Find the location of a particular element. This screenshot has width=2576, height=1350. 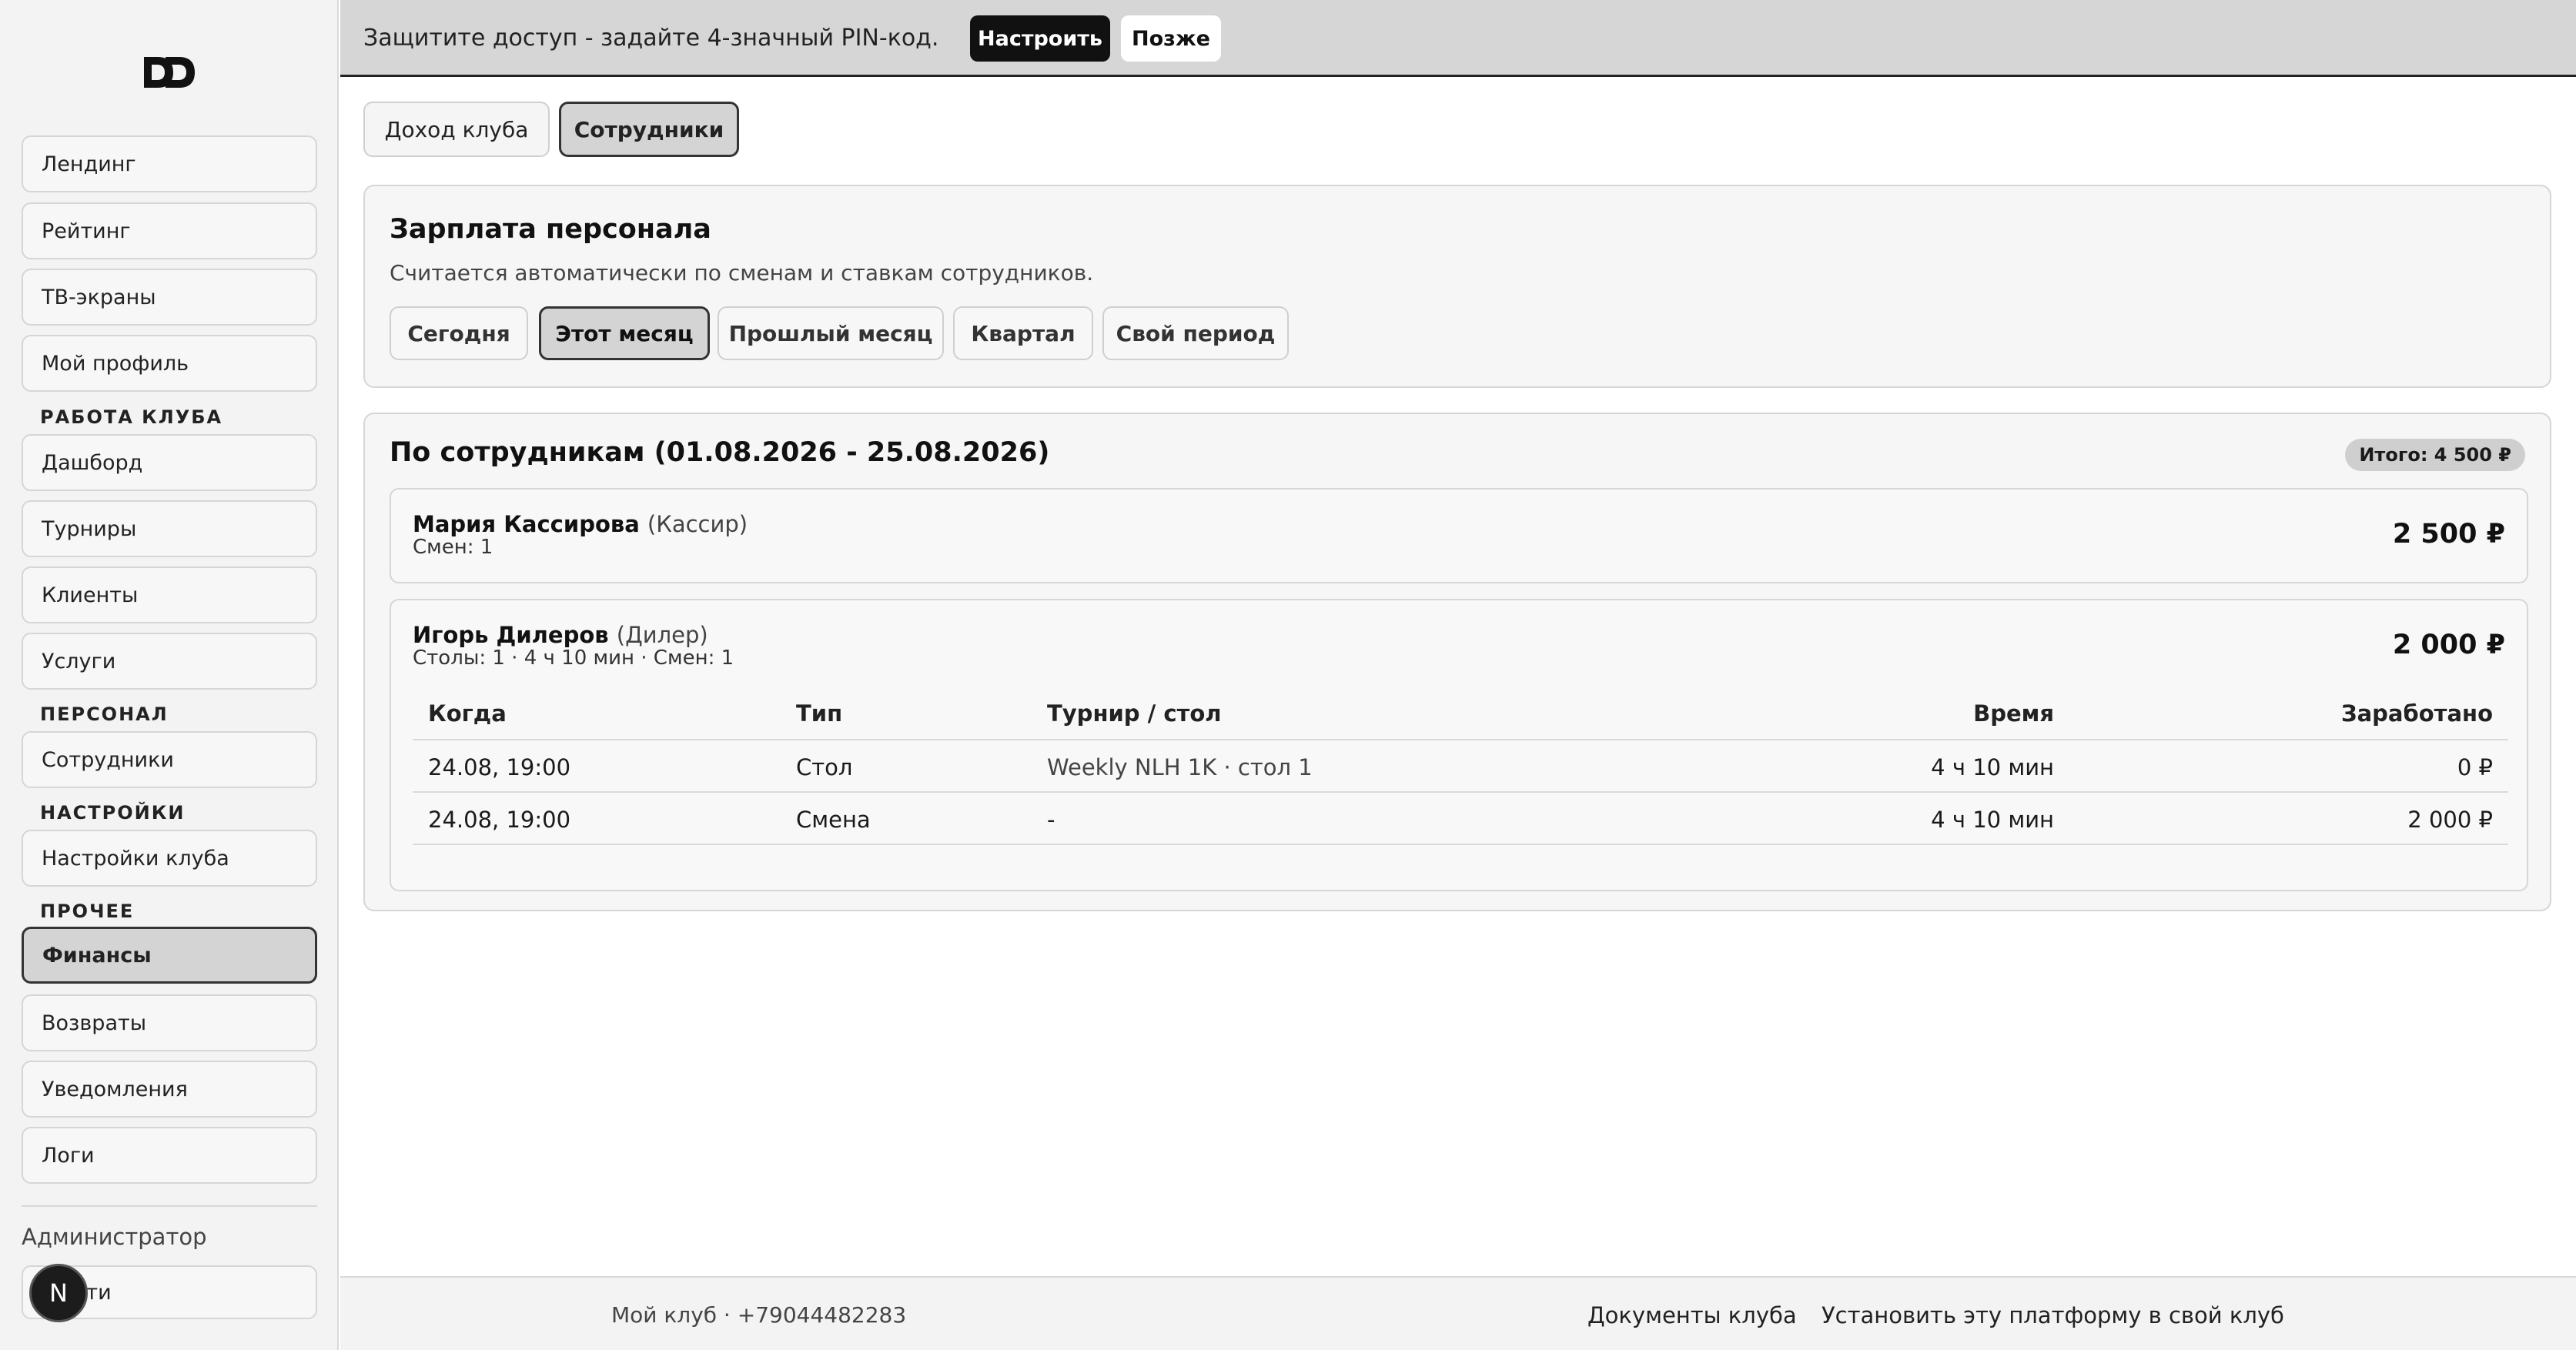

table-cell-type: Смена is located at coordinates (833, 820).